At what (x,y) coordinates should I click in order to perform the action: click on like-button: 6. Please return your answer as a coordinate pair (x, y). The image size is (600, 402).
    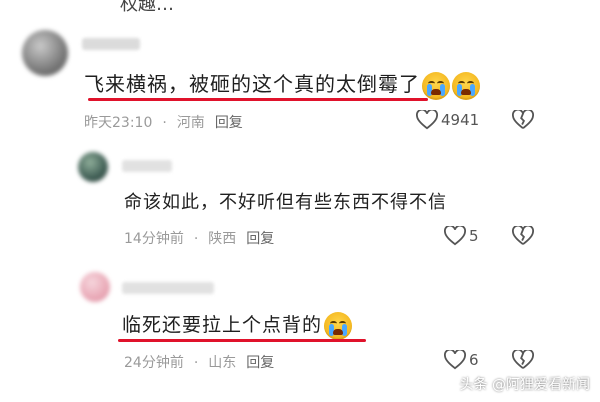
    Looking at the image, I should click on (461, 360).